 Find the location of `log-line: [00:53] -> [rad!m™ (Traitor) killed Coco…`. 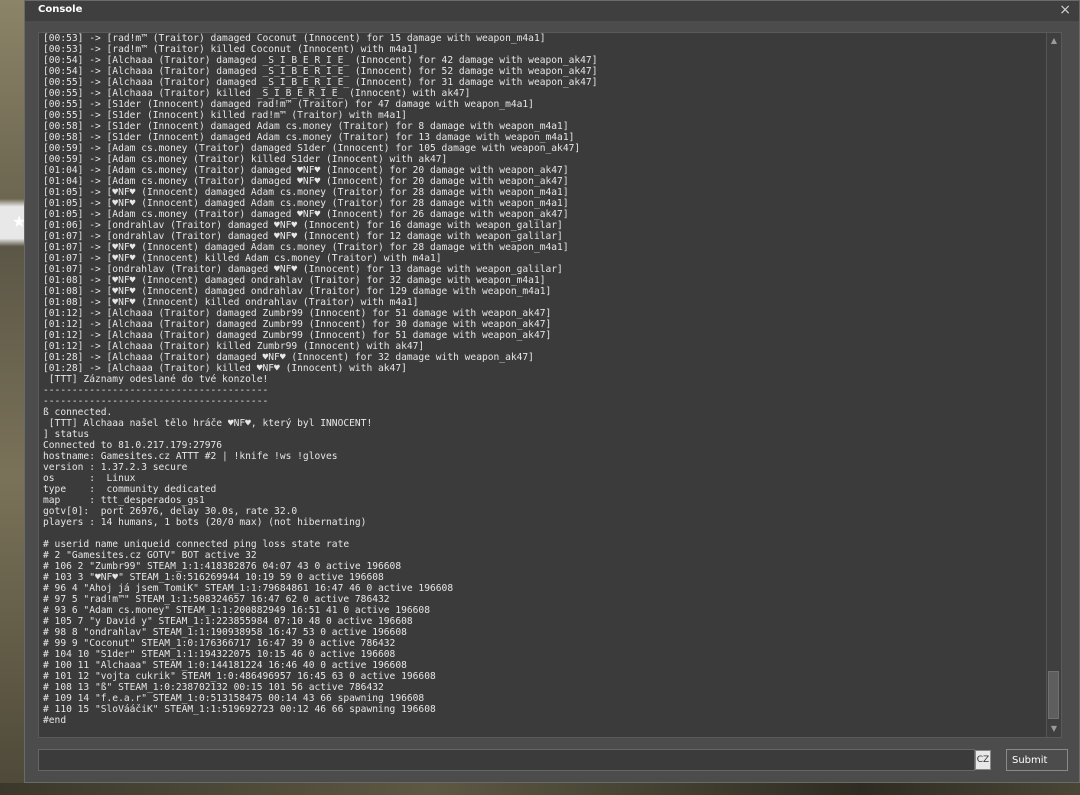

log-line: [00:53] -> [rad!m™ (Traitor) killed Coco… is located at coordinates (231, 49).